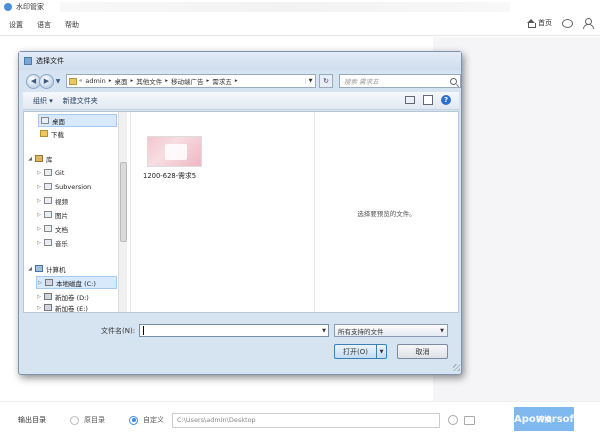 This screenshot has height=438, width=600. I want to click on forward-arrow-icon: ▶, so click(46, 81).